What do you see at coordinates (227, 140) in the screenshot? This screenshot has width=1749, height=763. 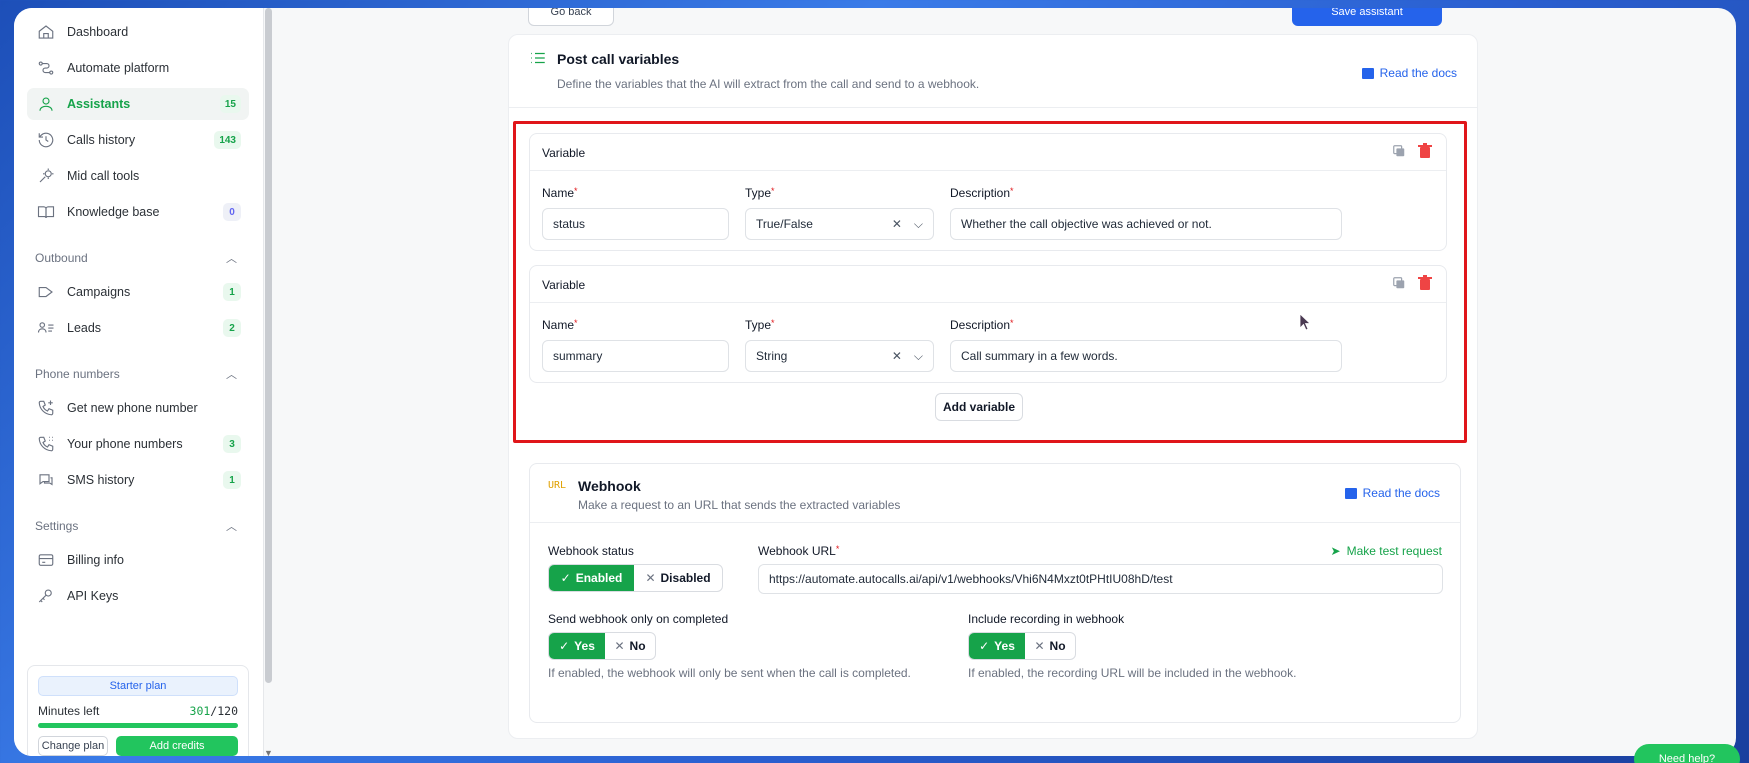 I see `count-badge: 143` at bounding box center [227, 140].